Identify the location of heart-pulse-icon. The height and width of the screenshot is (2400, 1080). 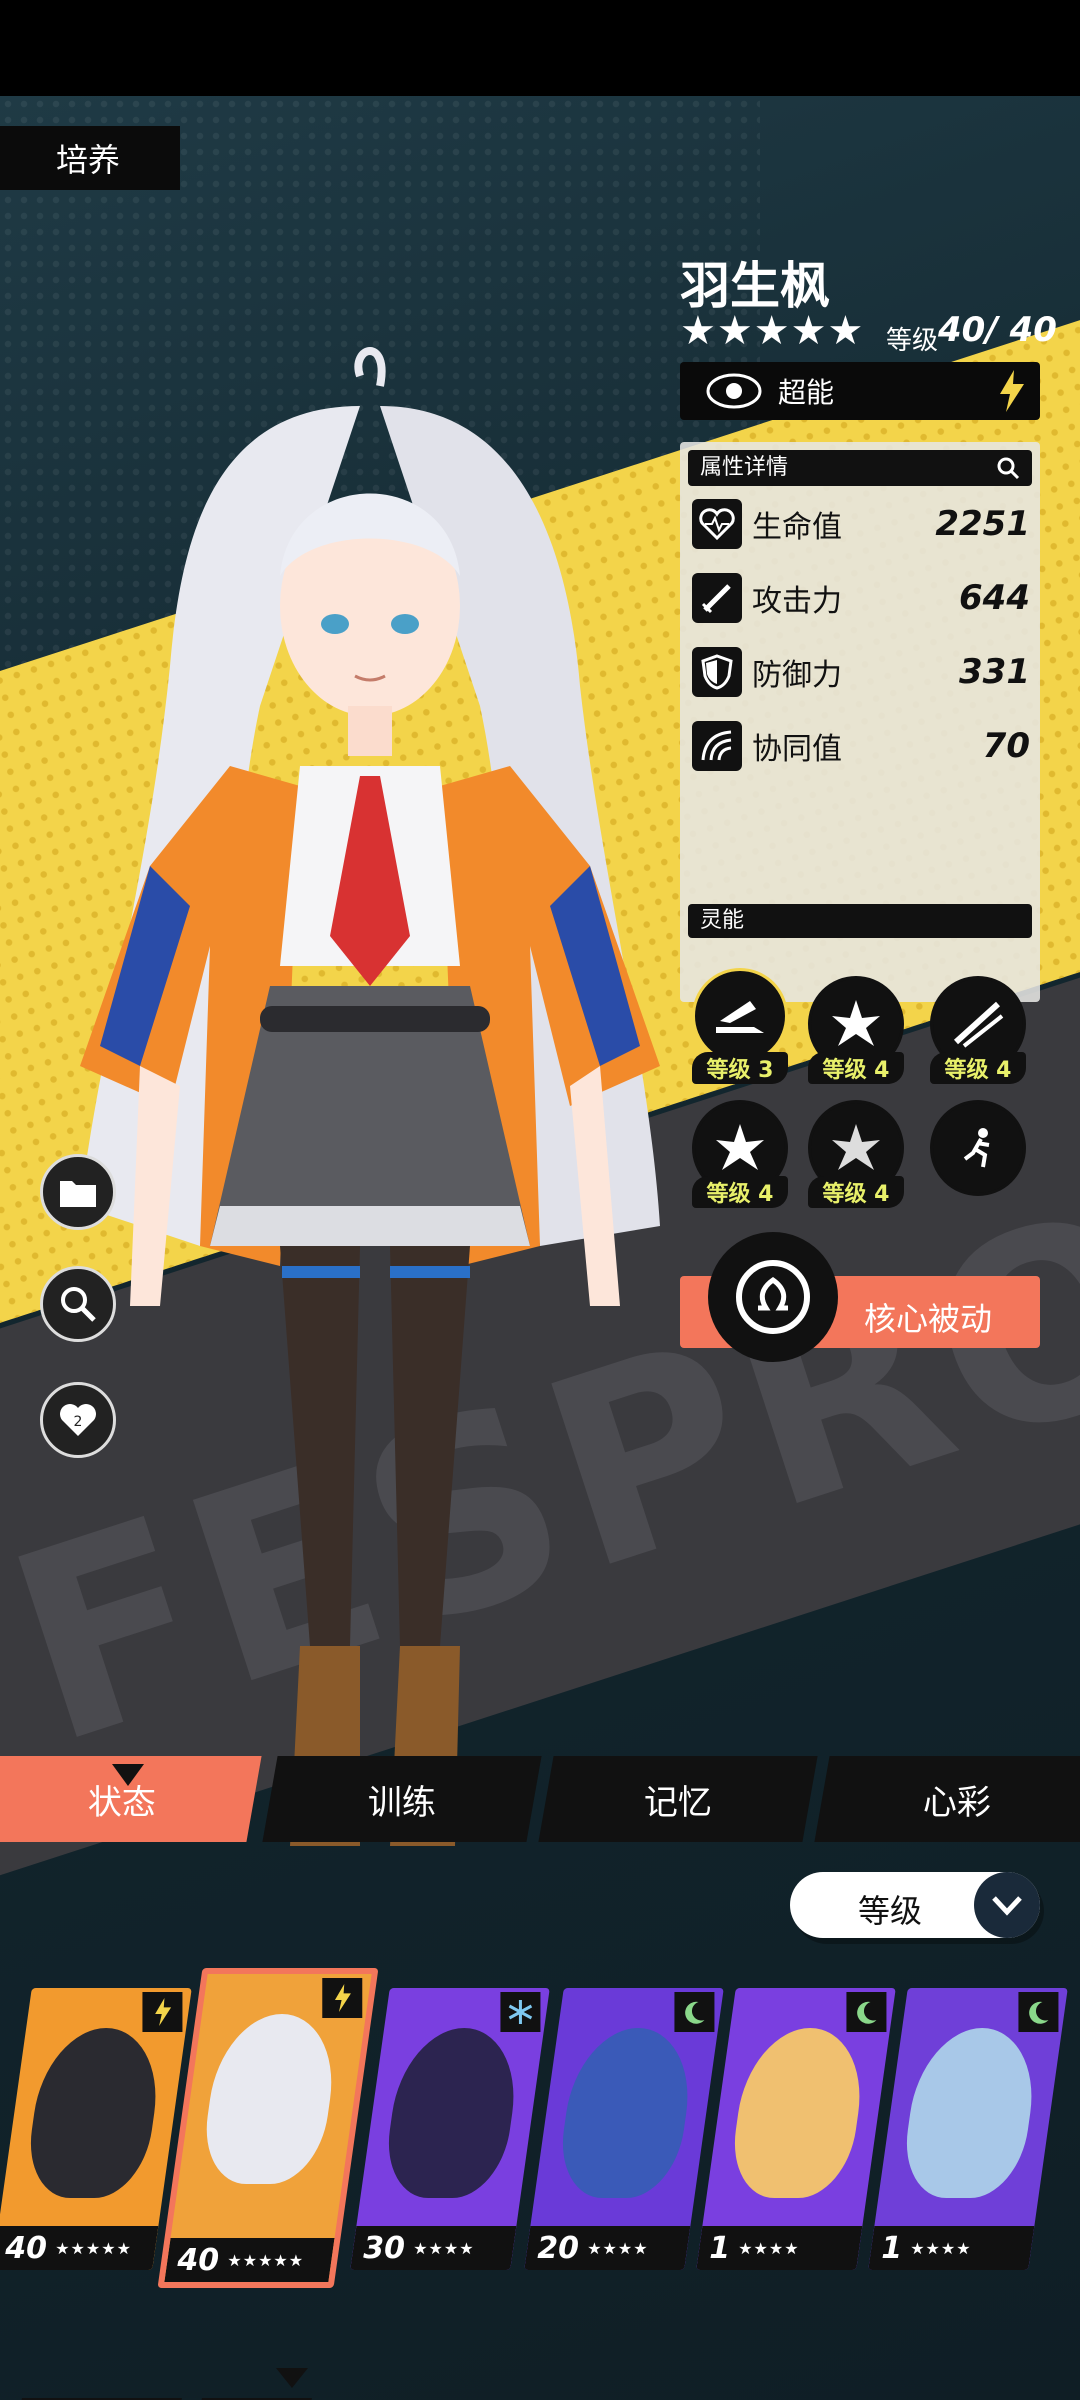
(717, 524).